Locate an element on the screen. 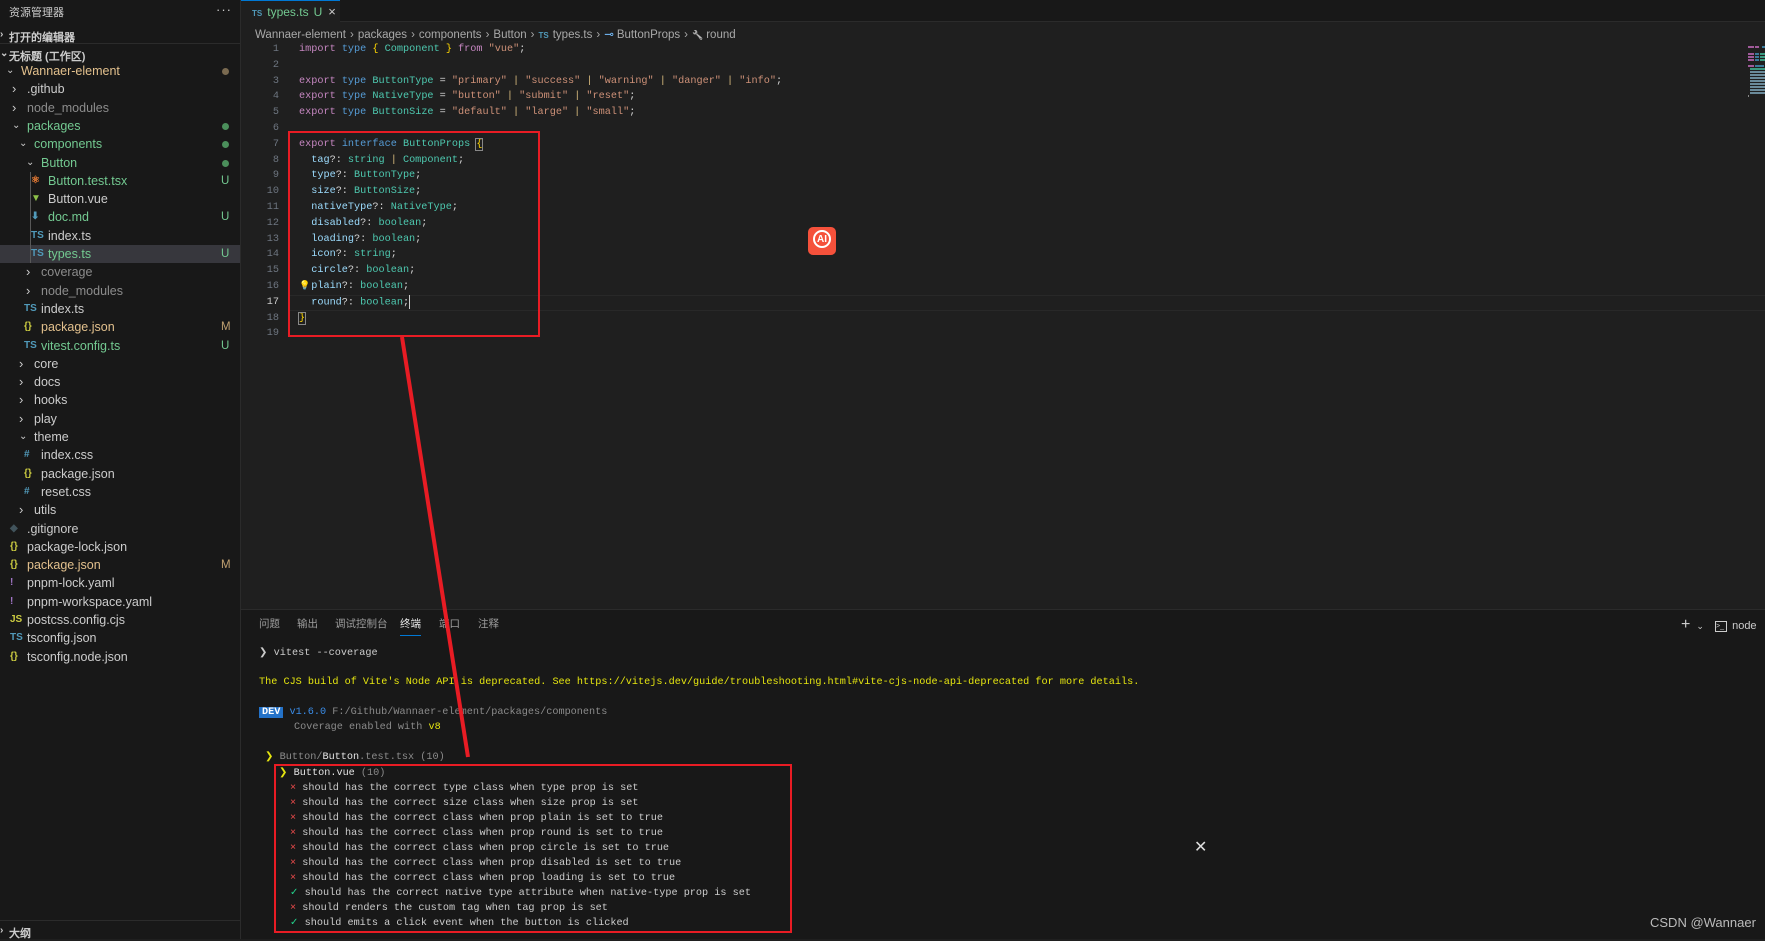  panel-tab: 调试控制台 is located at coordinates (361, 626).